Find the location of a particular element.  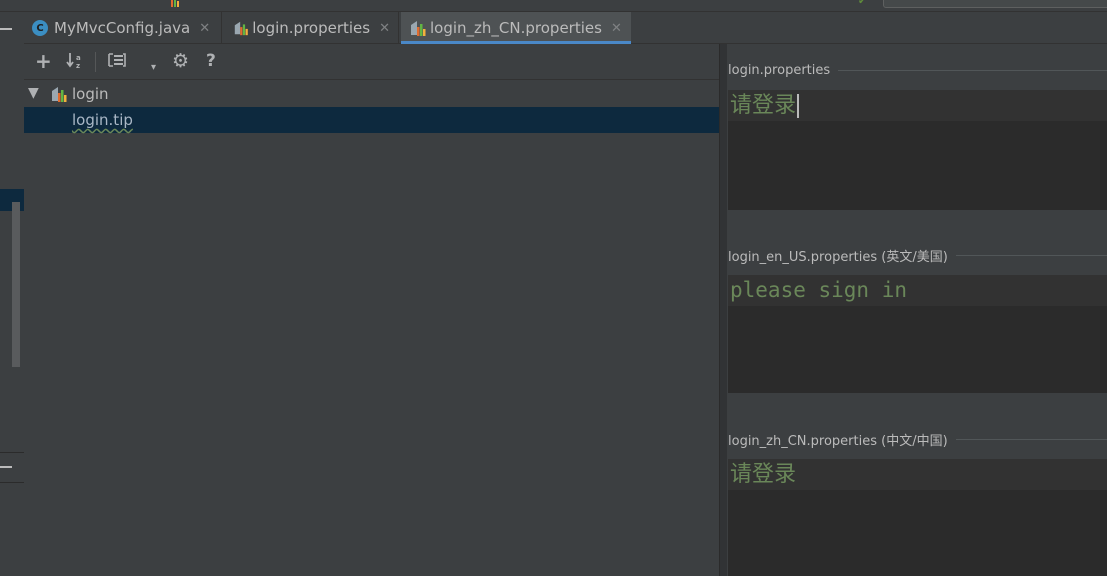

property-file-title: login.properties is located at coordinates (917, 70).